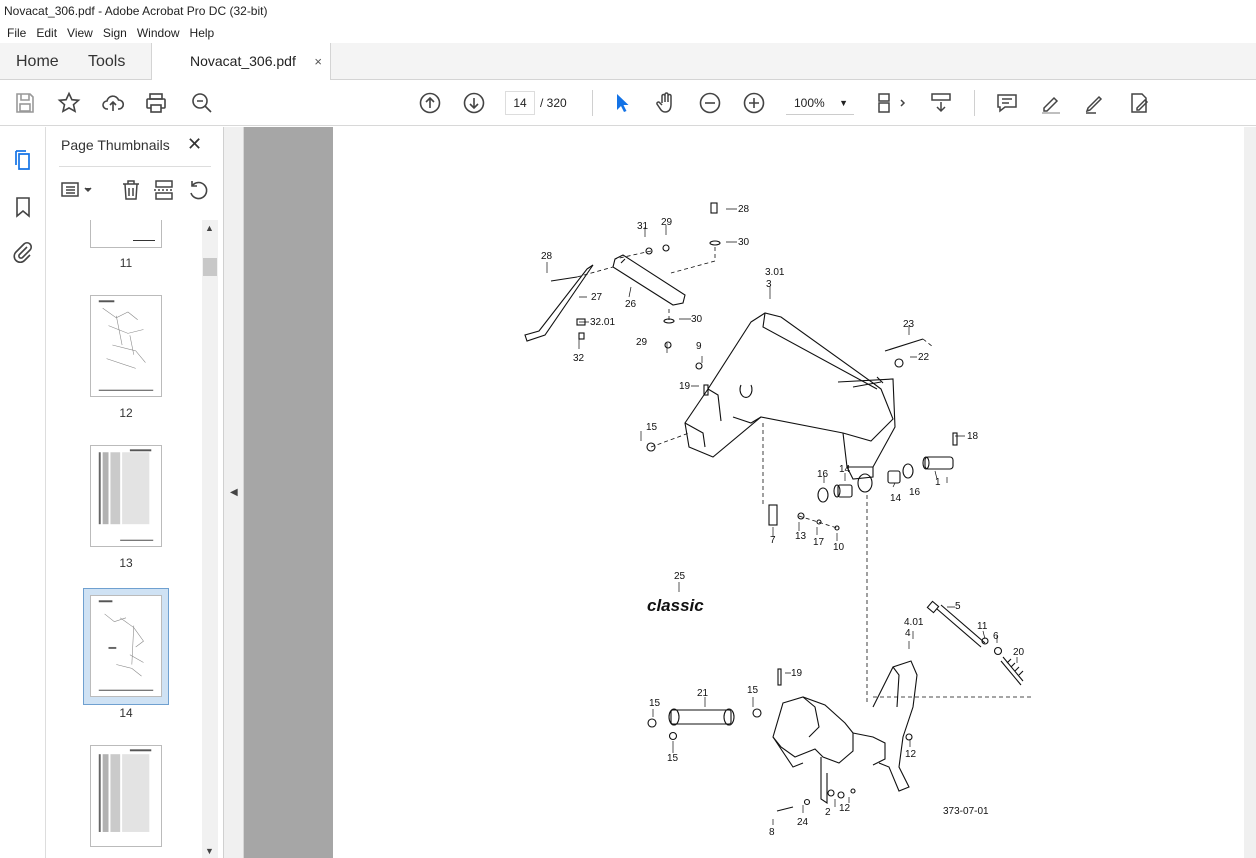 The image size is (1256, 858). Describe the element at coordinates (202, 33) in the screenshot. I see `menu-help: Help` at that location.